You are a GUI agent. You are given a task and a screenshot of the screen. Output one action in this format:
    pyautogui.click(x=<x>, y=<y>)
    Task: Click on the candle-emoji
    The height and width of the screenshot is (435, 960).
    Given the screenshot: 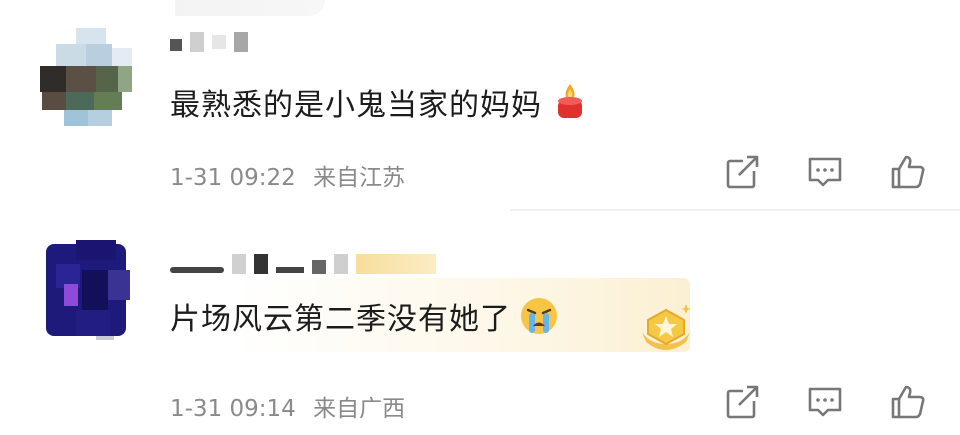 What is the action you would take?
    pyautogui.click(x=570, y=102)
    